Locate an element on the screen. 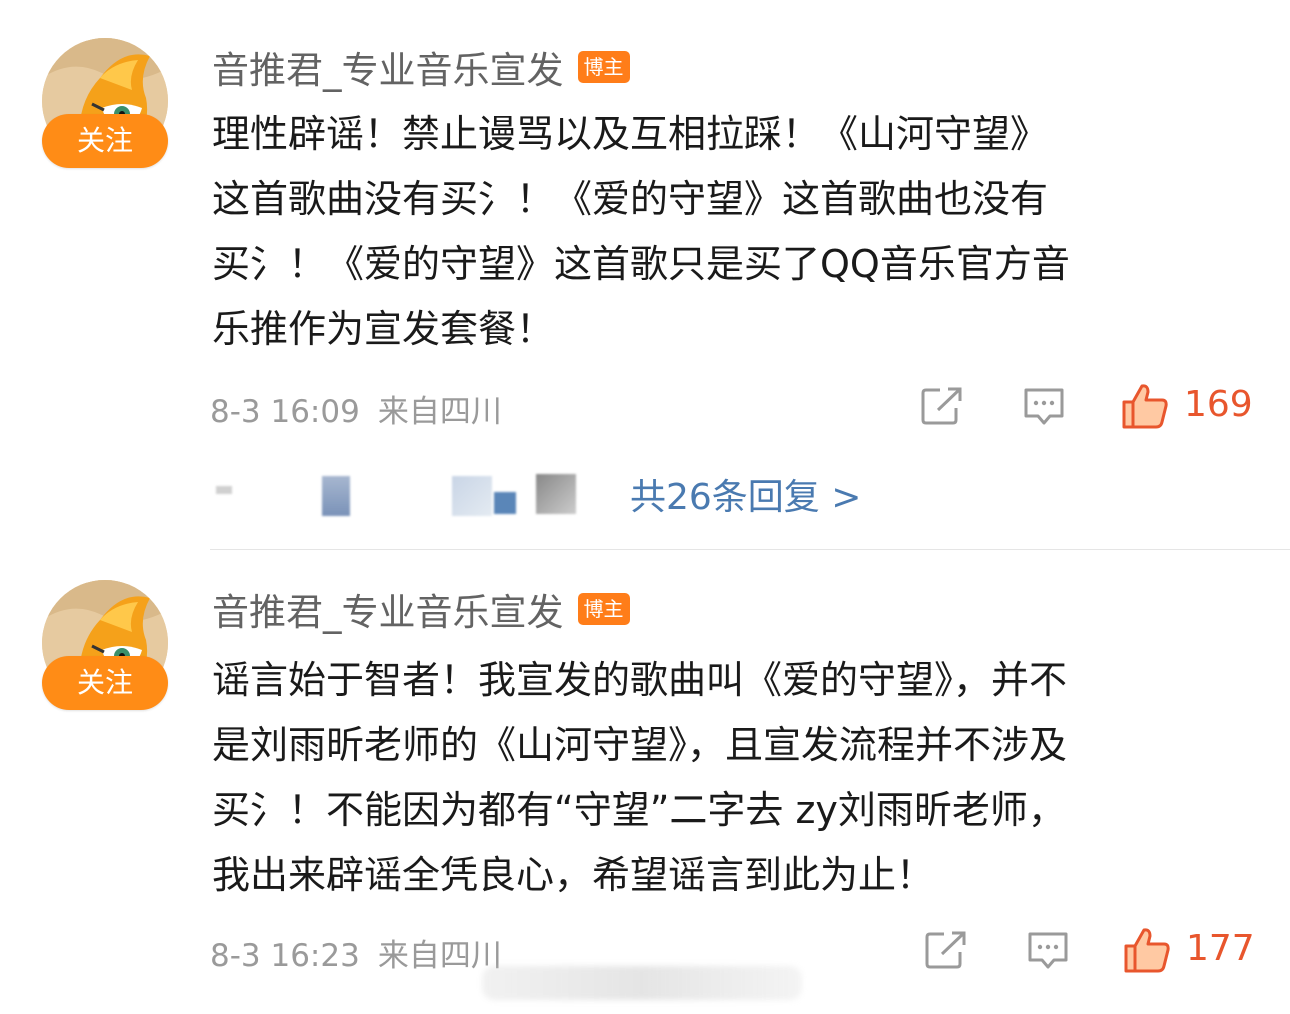 Image resolution: width=1290 pixels, height=1014 pixels. comment-text-line: 我出来辟谣全凭良心，希望谣言到此为止！ is located at coordinates (573, 875).